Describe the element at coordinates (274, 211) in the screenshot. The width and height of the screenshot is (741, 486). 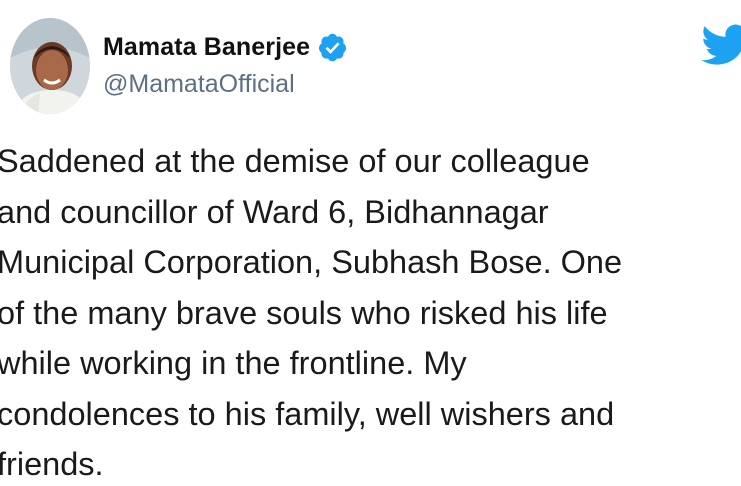
I see `tweet-body-line: and councillor of Ward 6, Bidhannagar` at that location.